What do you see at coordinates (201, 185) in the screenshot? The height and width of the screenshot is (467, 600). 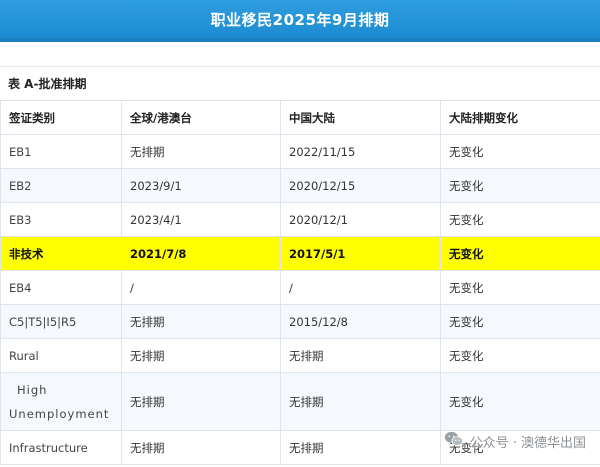 I see `cell-global: 2023/9/1` at bounding box center [201, 185].